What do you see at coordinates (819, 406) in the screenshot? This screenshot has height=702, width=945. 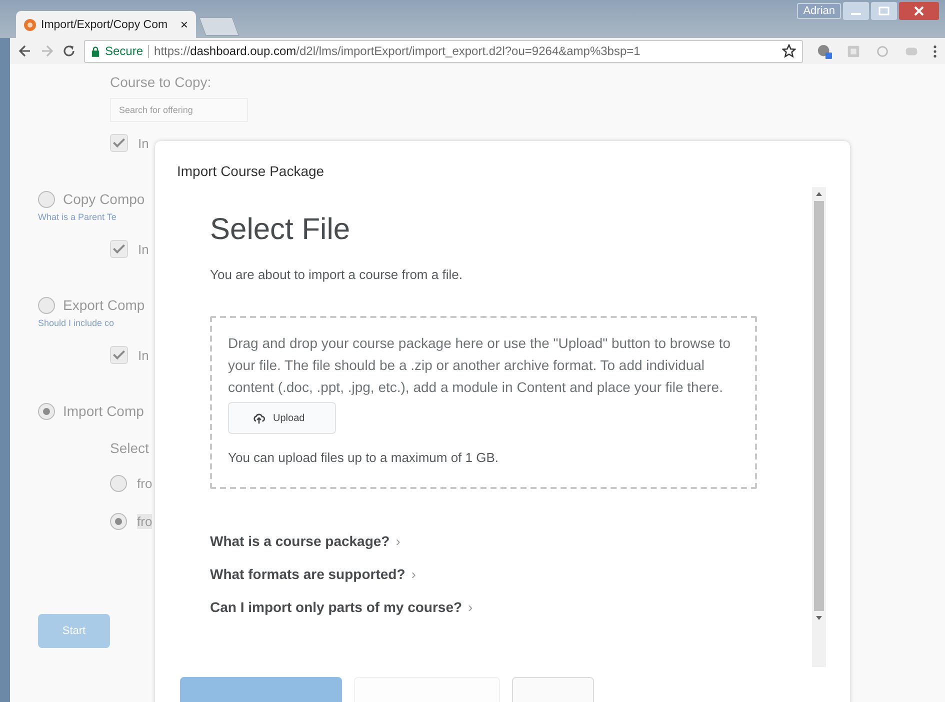 I see `scroll-thumb` at bounding box center [819, 406].